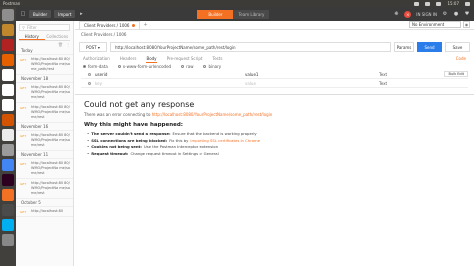  What do you see at coordinates (133, 125) in the screenshot?
I see `why-heading: Why this might have happened:` at bounding box center [133, 125].